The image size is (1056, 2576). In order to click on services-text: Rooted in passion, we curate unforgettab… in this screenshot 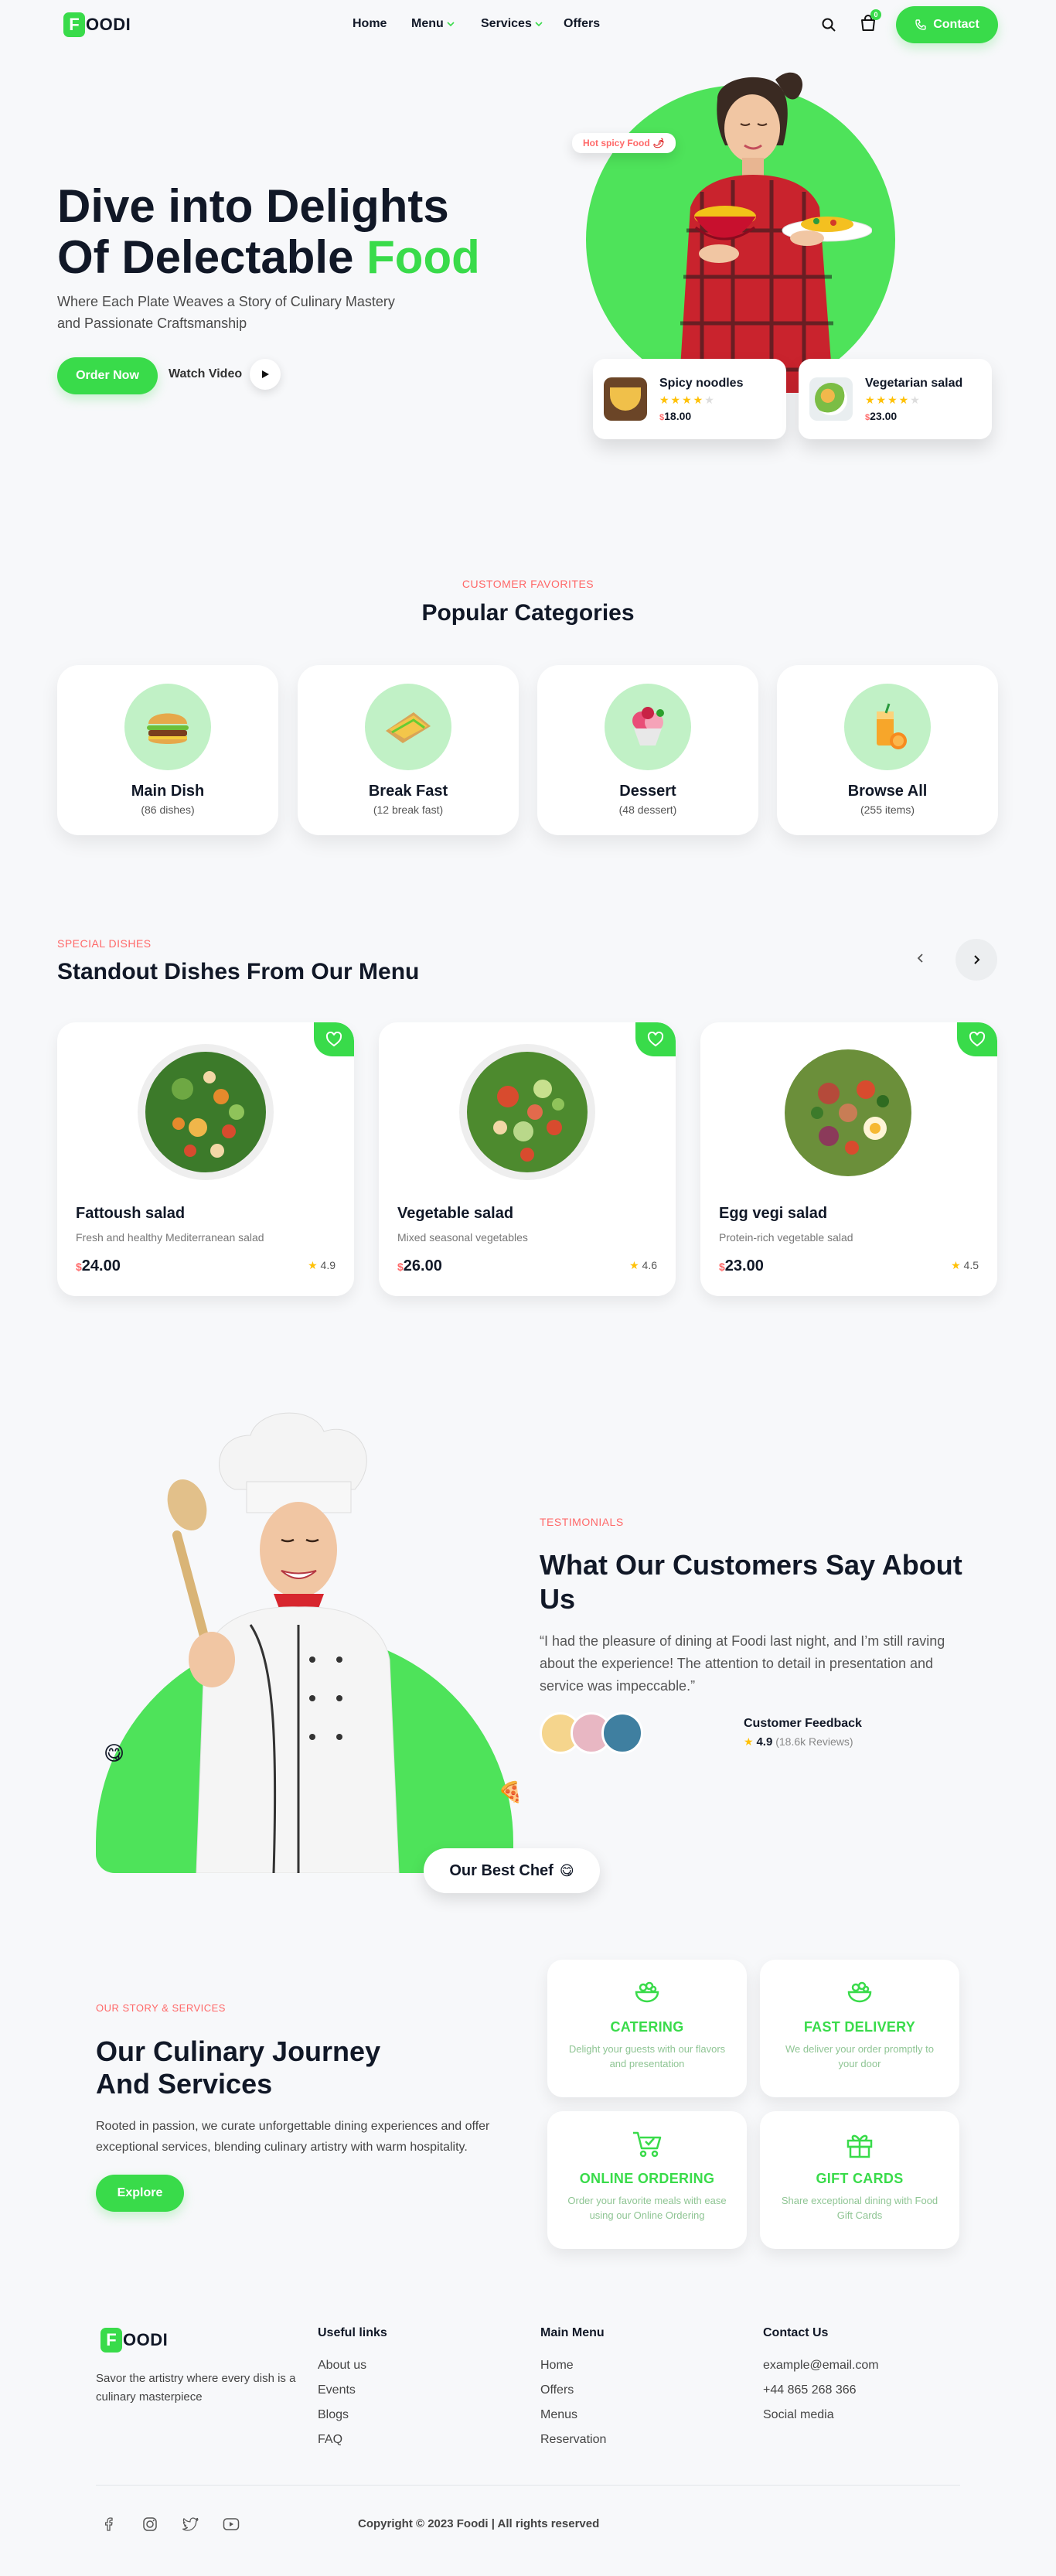, I will do `click(293, 2137)`.